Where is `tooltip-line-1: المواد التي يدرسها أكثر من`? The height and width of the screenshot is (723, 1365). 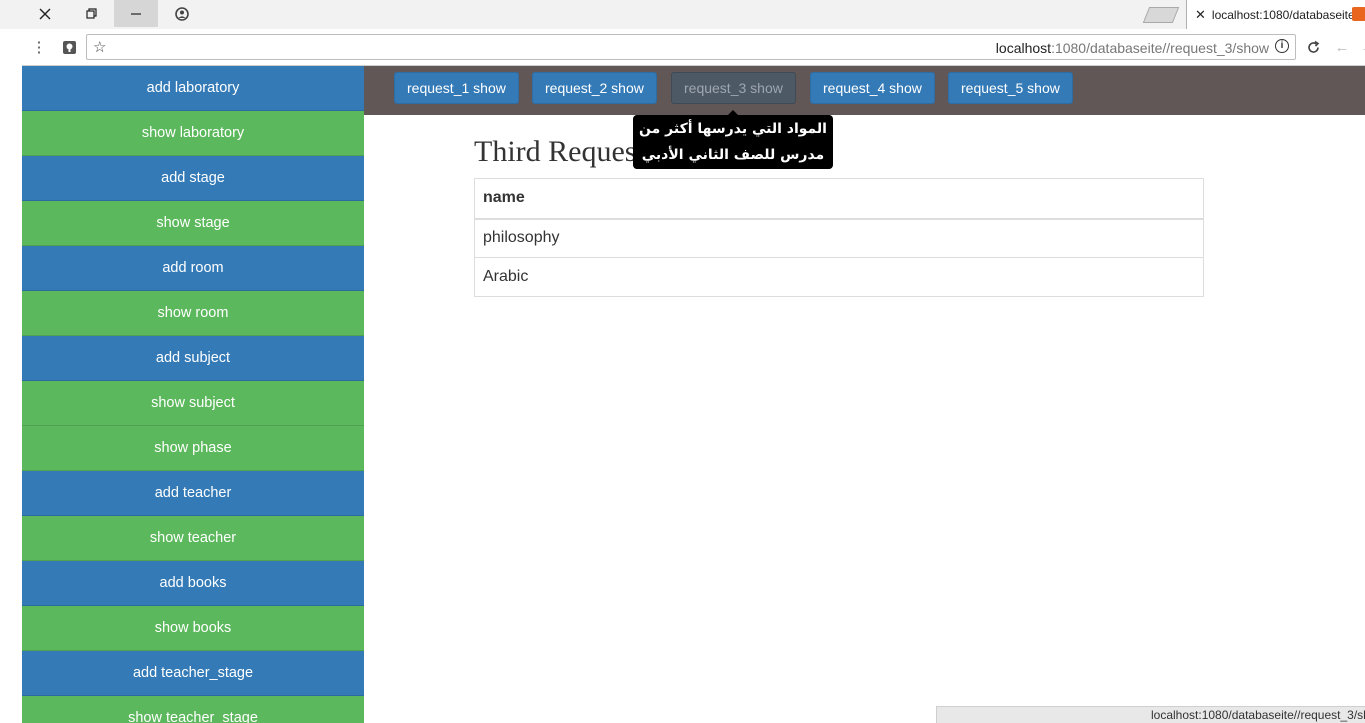 tooltip-line-1: المواد التي يدرسها أكثر من is located at coordinates (733, 129).